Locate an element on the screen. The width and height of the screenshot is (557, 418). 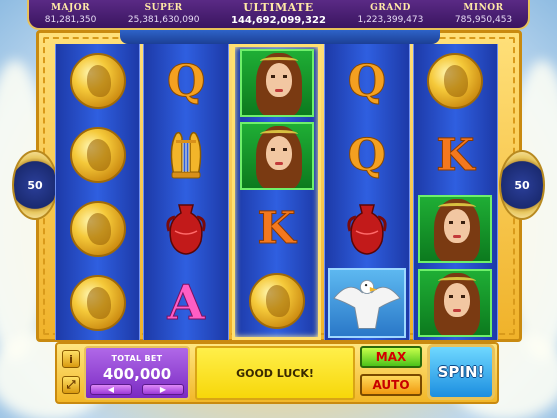
reel-cell: A is located at coordinates (185, 303).